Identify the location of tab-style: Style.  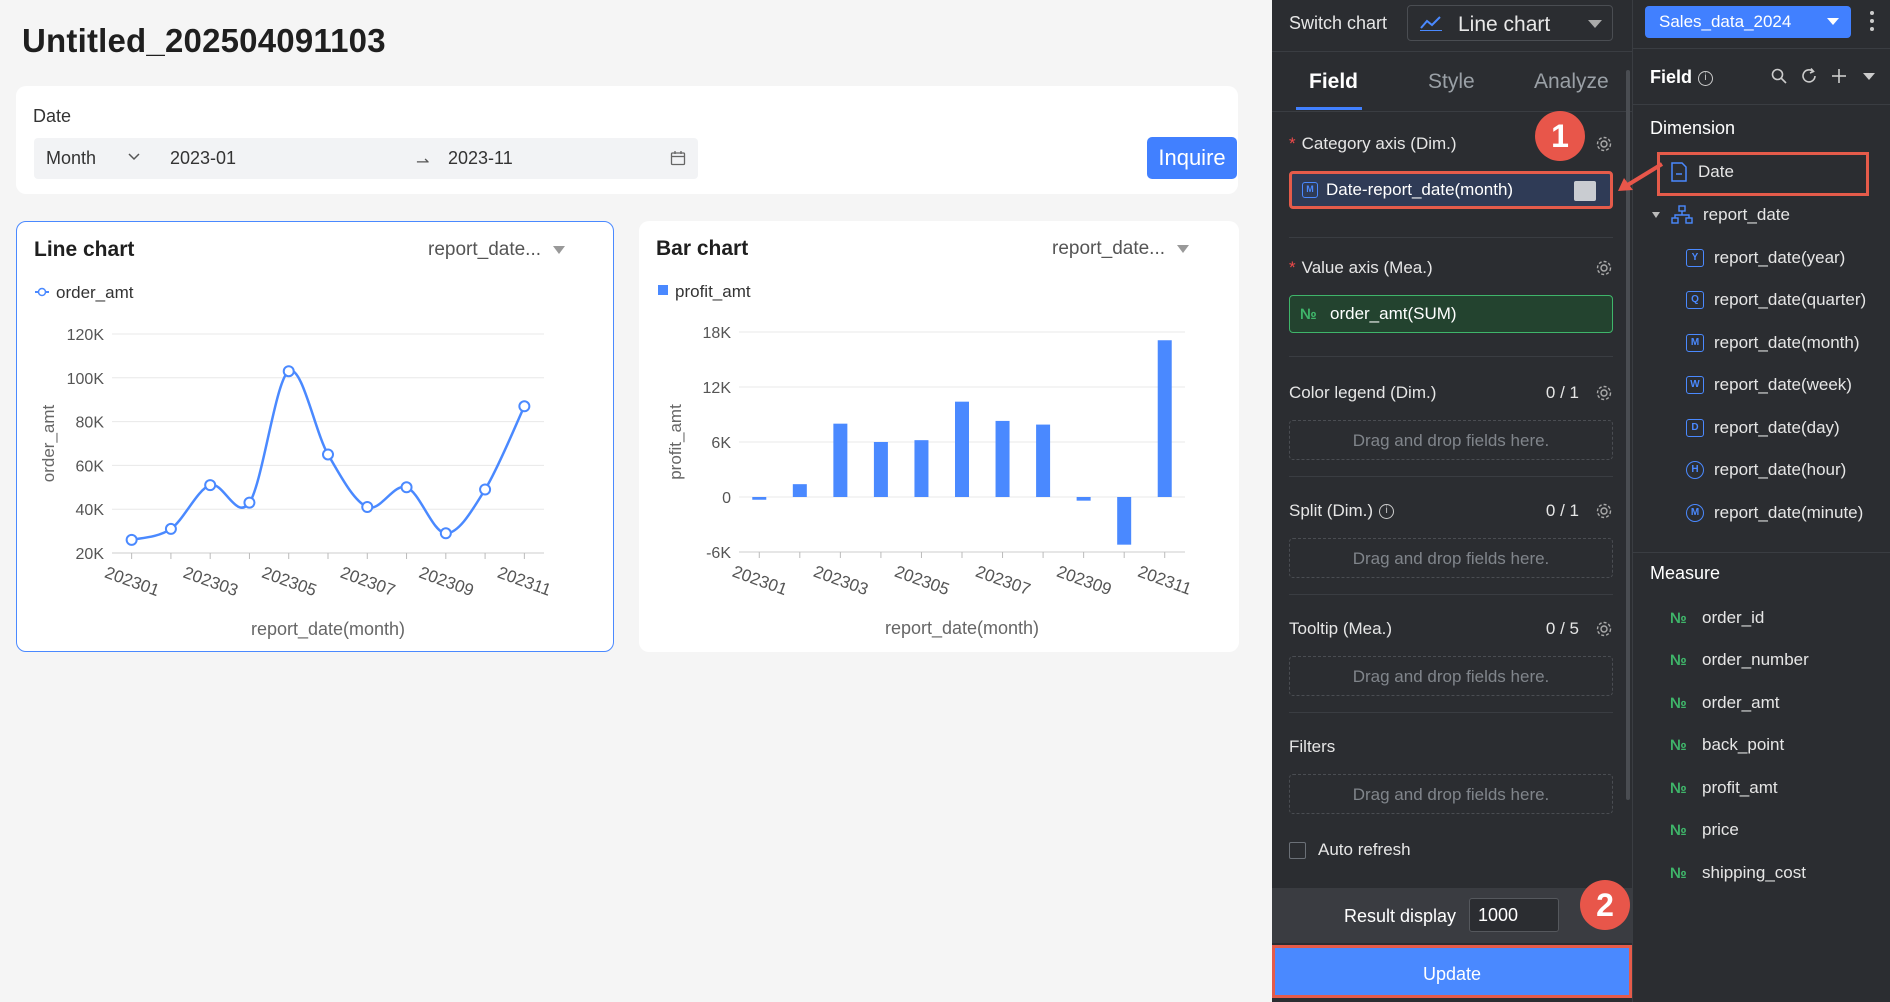
(1451, 82).